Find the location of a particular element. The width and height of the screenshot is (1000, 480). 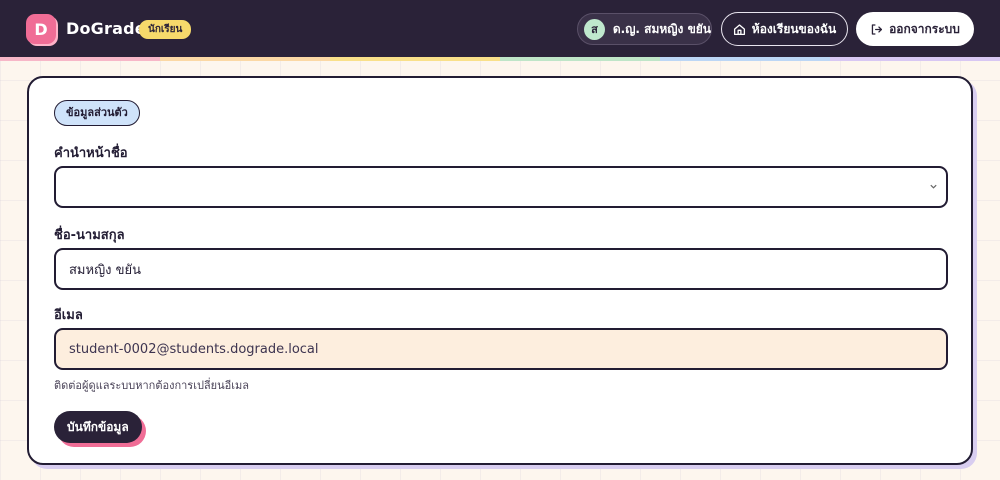

prefix-select is located at coordinates (501, 187).